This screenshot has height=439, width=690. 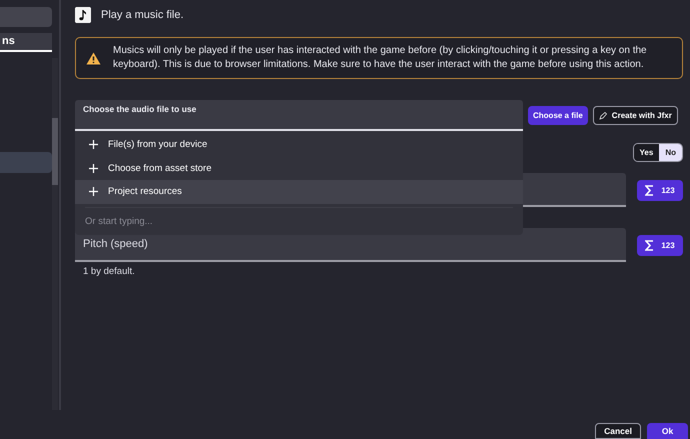 What do you see at coordinates (299, 144) in the screenshot?
I see `menu-item: File(s) from your device` at bounding box center [299, 144].